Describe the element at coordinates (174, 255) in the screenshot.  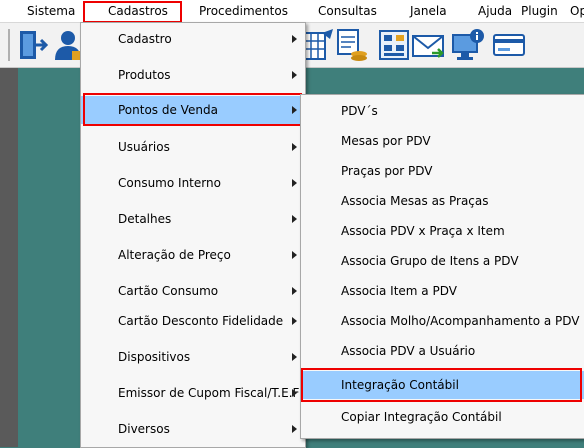
I see `menu-item-label: Alteração de Preço` at that location.